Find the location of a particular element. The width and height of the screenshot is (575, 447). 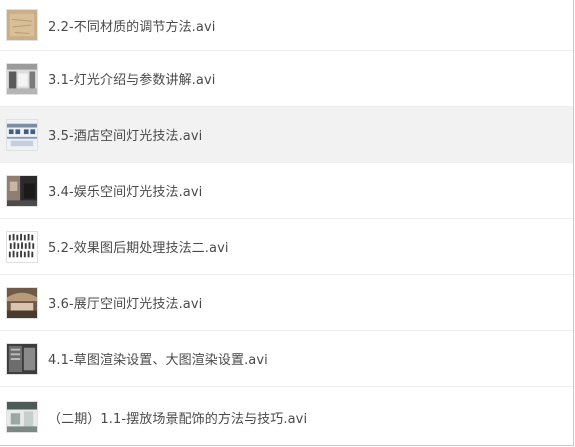

file-name: 2.2-不同材质的调节方法.avi is located at coordinates (132, 27).